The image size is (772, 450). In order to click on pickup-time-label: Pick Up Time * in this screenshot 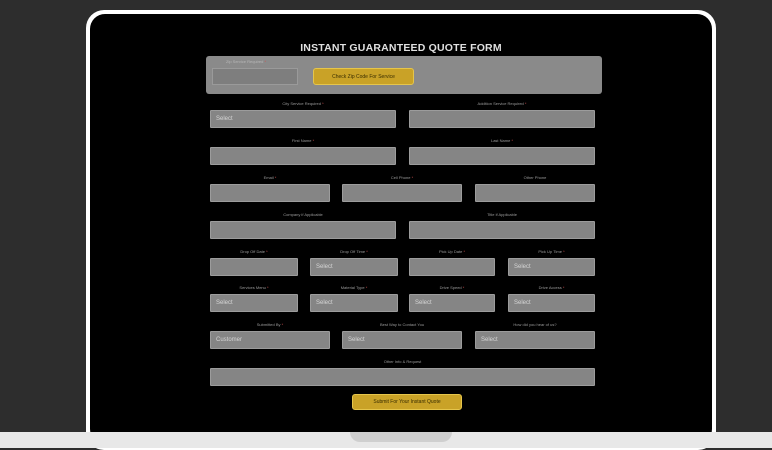, I will do `click(551, 251)`.